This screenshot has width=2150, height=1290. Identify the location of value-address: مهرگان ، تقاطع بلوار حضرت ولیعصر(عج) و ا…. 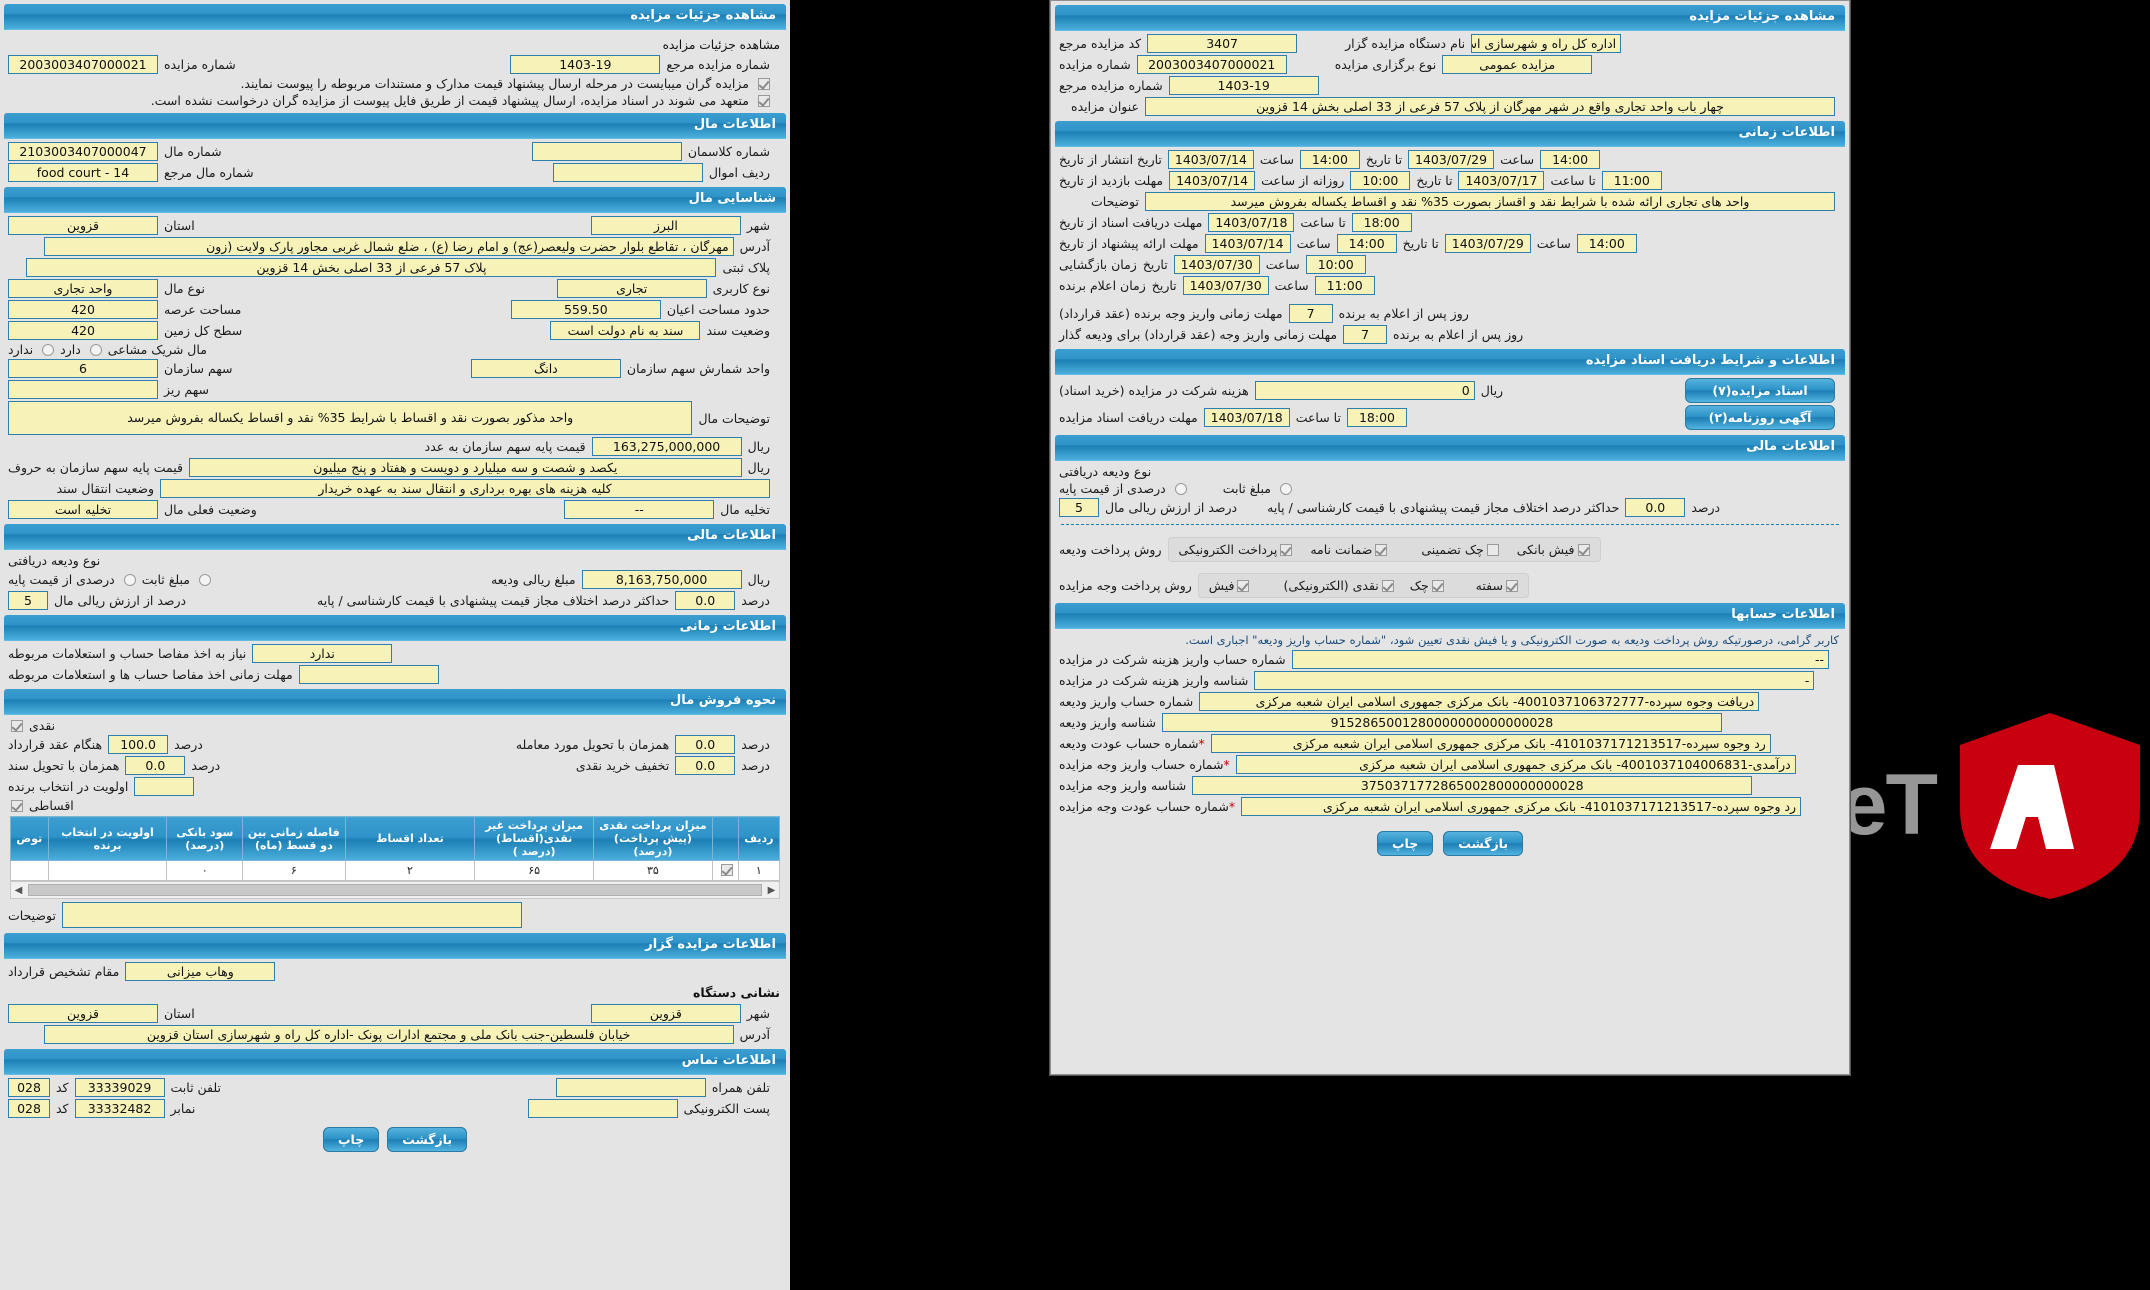
(388, 246).